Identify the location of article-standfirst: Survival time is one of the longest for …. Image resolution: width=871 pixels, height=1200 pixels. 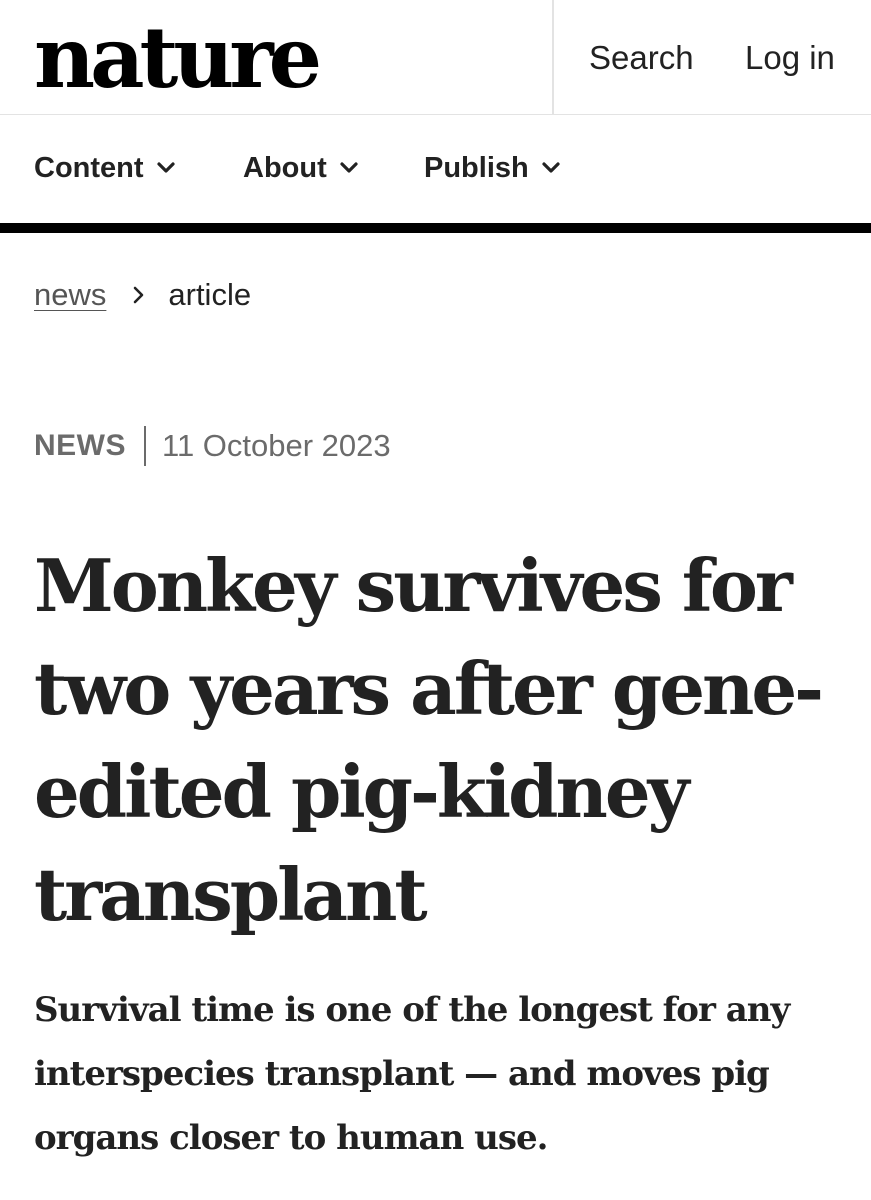
(412, 1074).